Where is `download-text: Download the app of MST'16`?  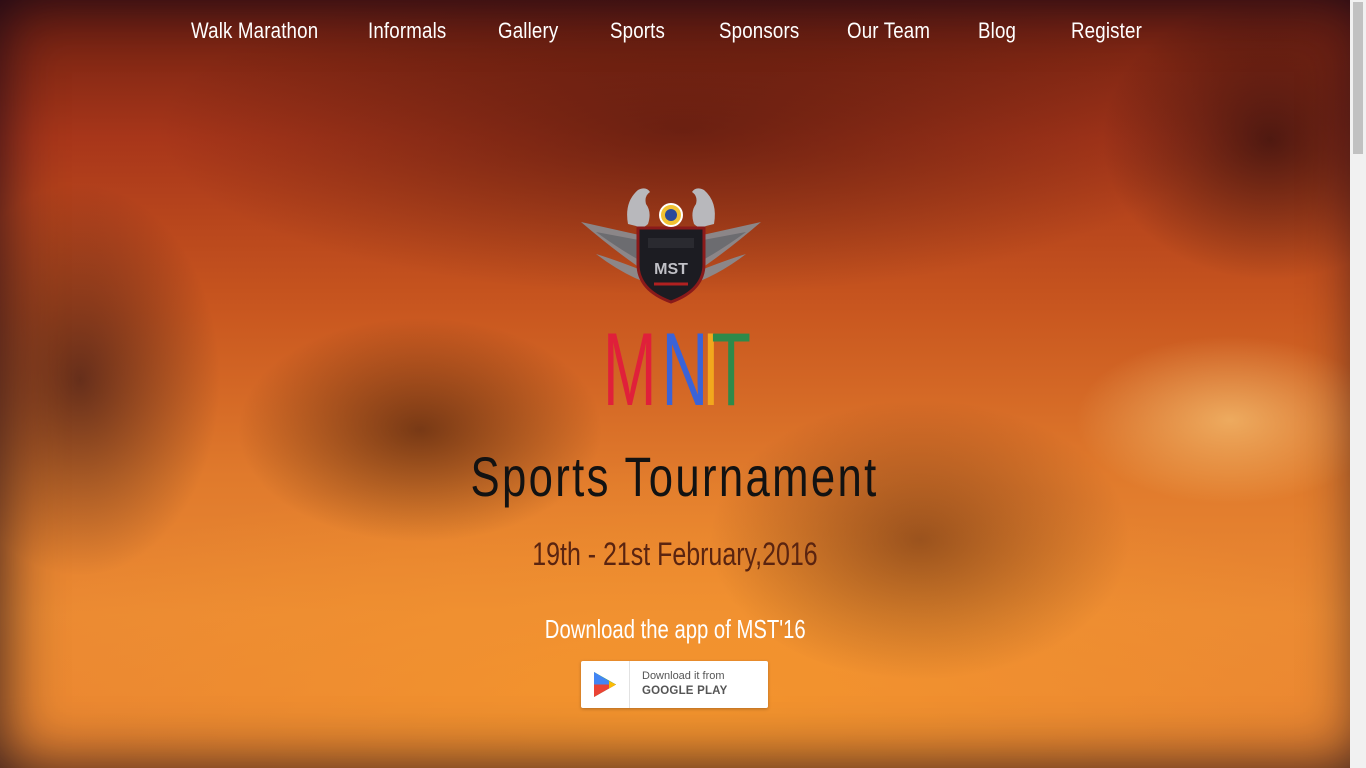
download-text: Download the app of MST'16 is located at coordinates (675, 629).